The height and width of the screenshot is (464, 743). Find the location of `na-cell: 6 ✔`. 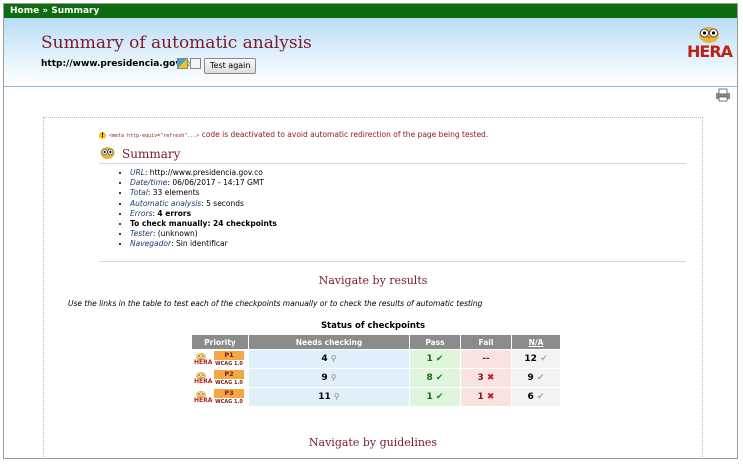

na-cell: 6 ✔ is located at coordinates (536, 397).